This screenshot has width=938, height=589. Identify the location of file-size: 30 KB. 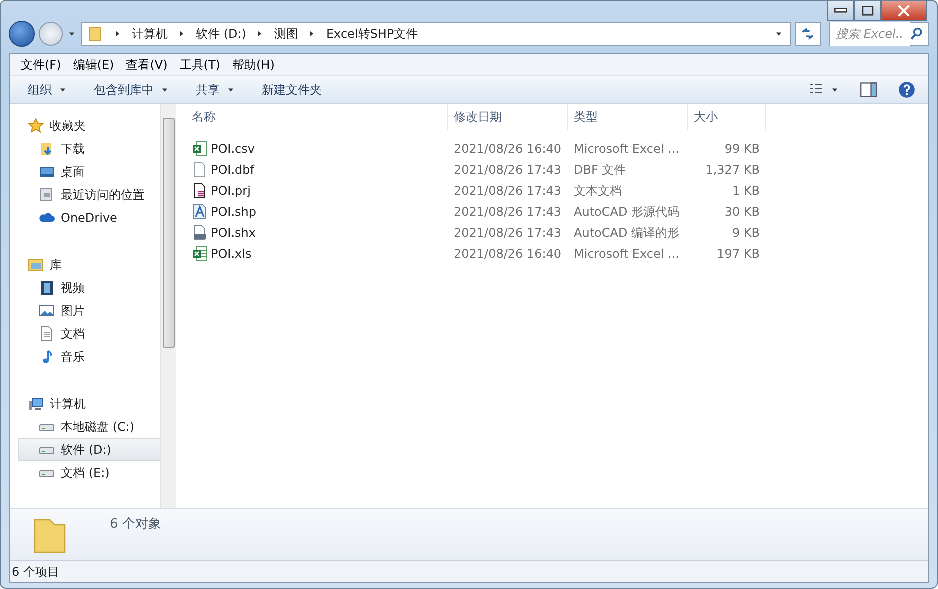
(742, 212).